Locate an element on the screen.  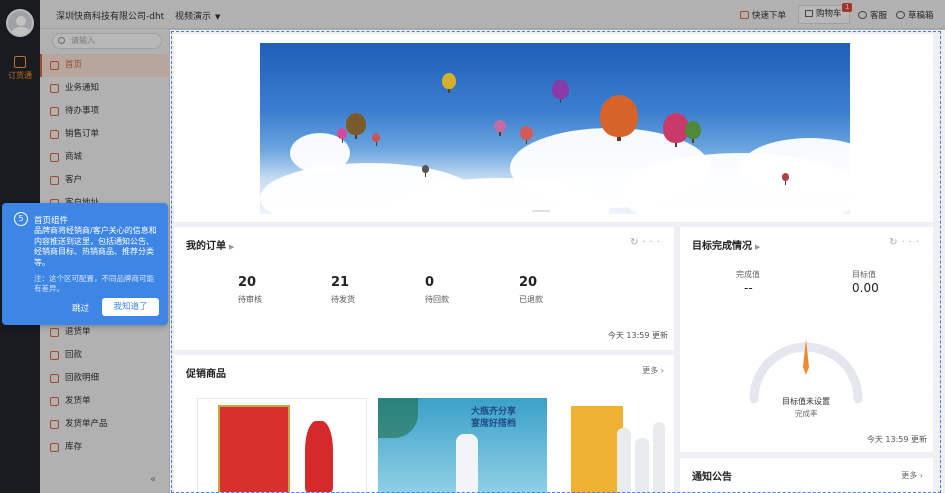
app-icon is located at coordinates (20, 62).